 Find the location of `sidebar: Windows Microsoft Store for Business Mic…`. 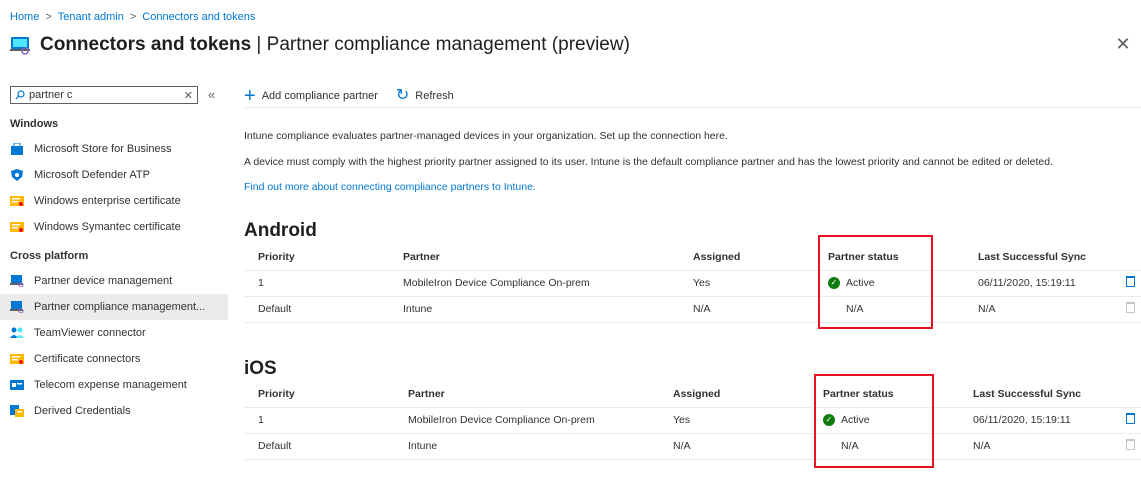

sidebar: Windows Microsoft Store for Business Mic… is located at coordinates (114, 268).